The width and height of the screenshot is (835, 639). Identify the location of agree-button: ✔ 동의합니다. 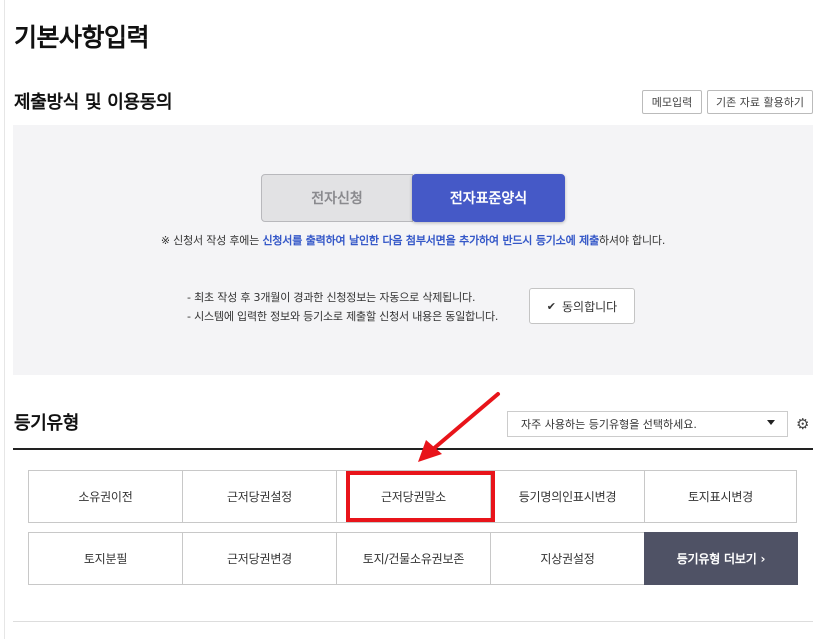
(582, 306).